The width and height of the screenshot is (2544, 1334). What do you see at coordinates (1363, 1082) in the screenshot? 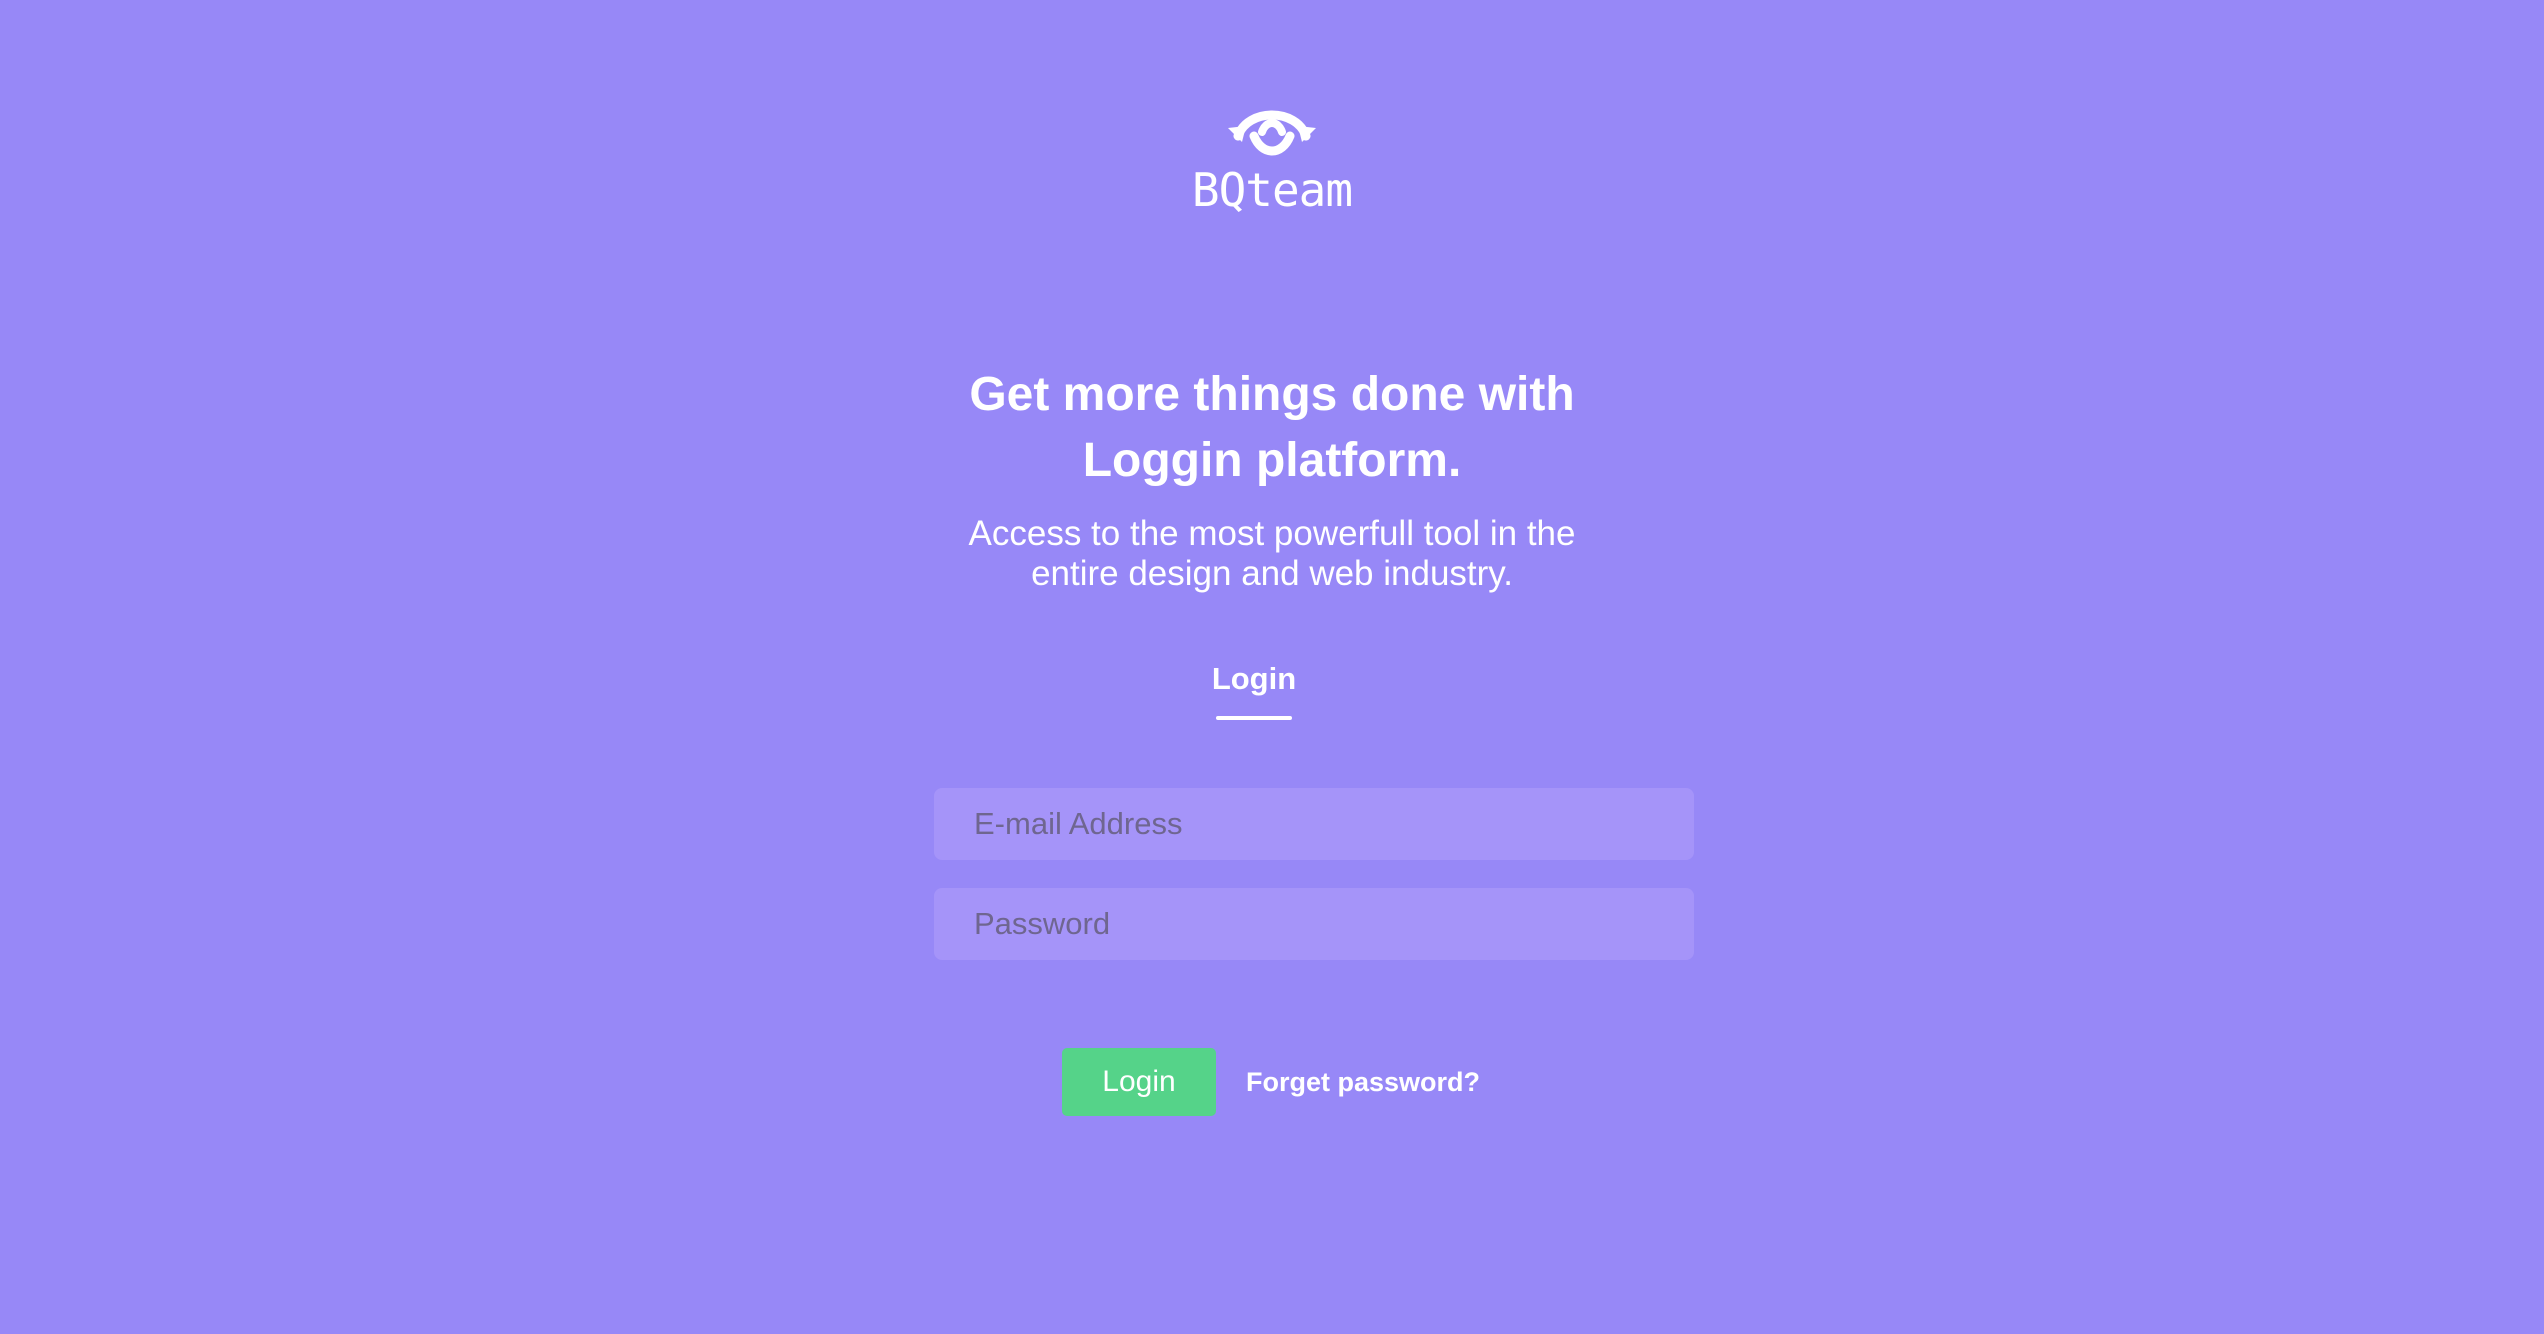
I see `forgot-password-link: Forget password?` at bounding box center [1363, 1082].